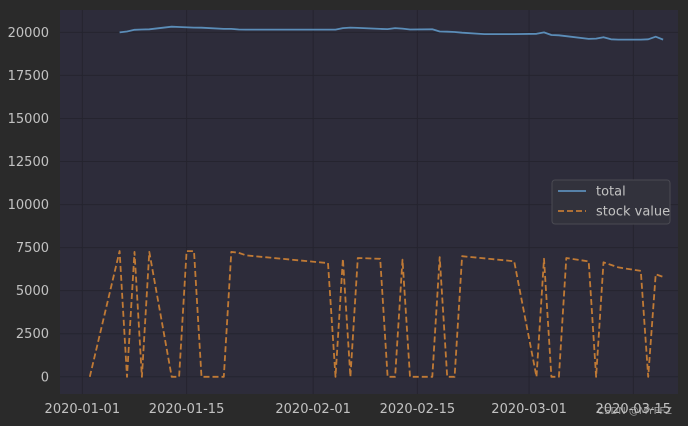 Image resolution: width=688 pixels, height=426 pixels. Describe the element at coordinates (32, 334) in the screenshot. I see `y-tick-label: 2500` at that location.